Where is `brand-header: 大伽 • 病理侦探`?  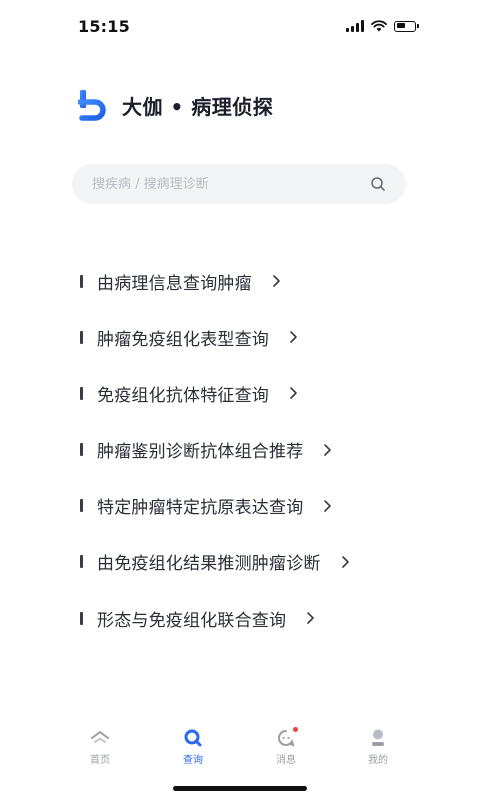 brand-header: 大伽 • 病理侦探 is located at coordinates (175, 105).